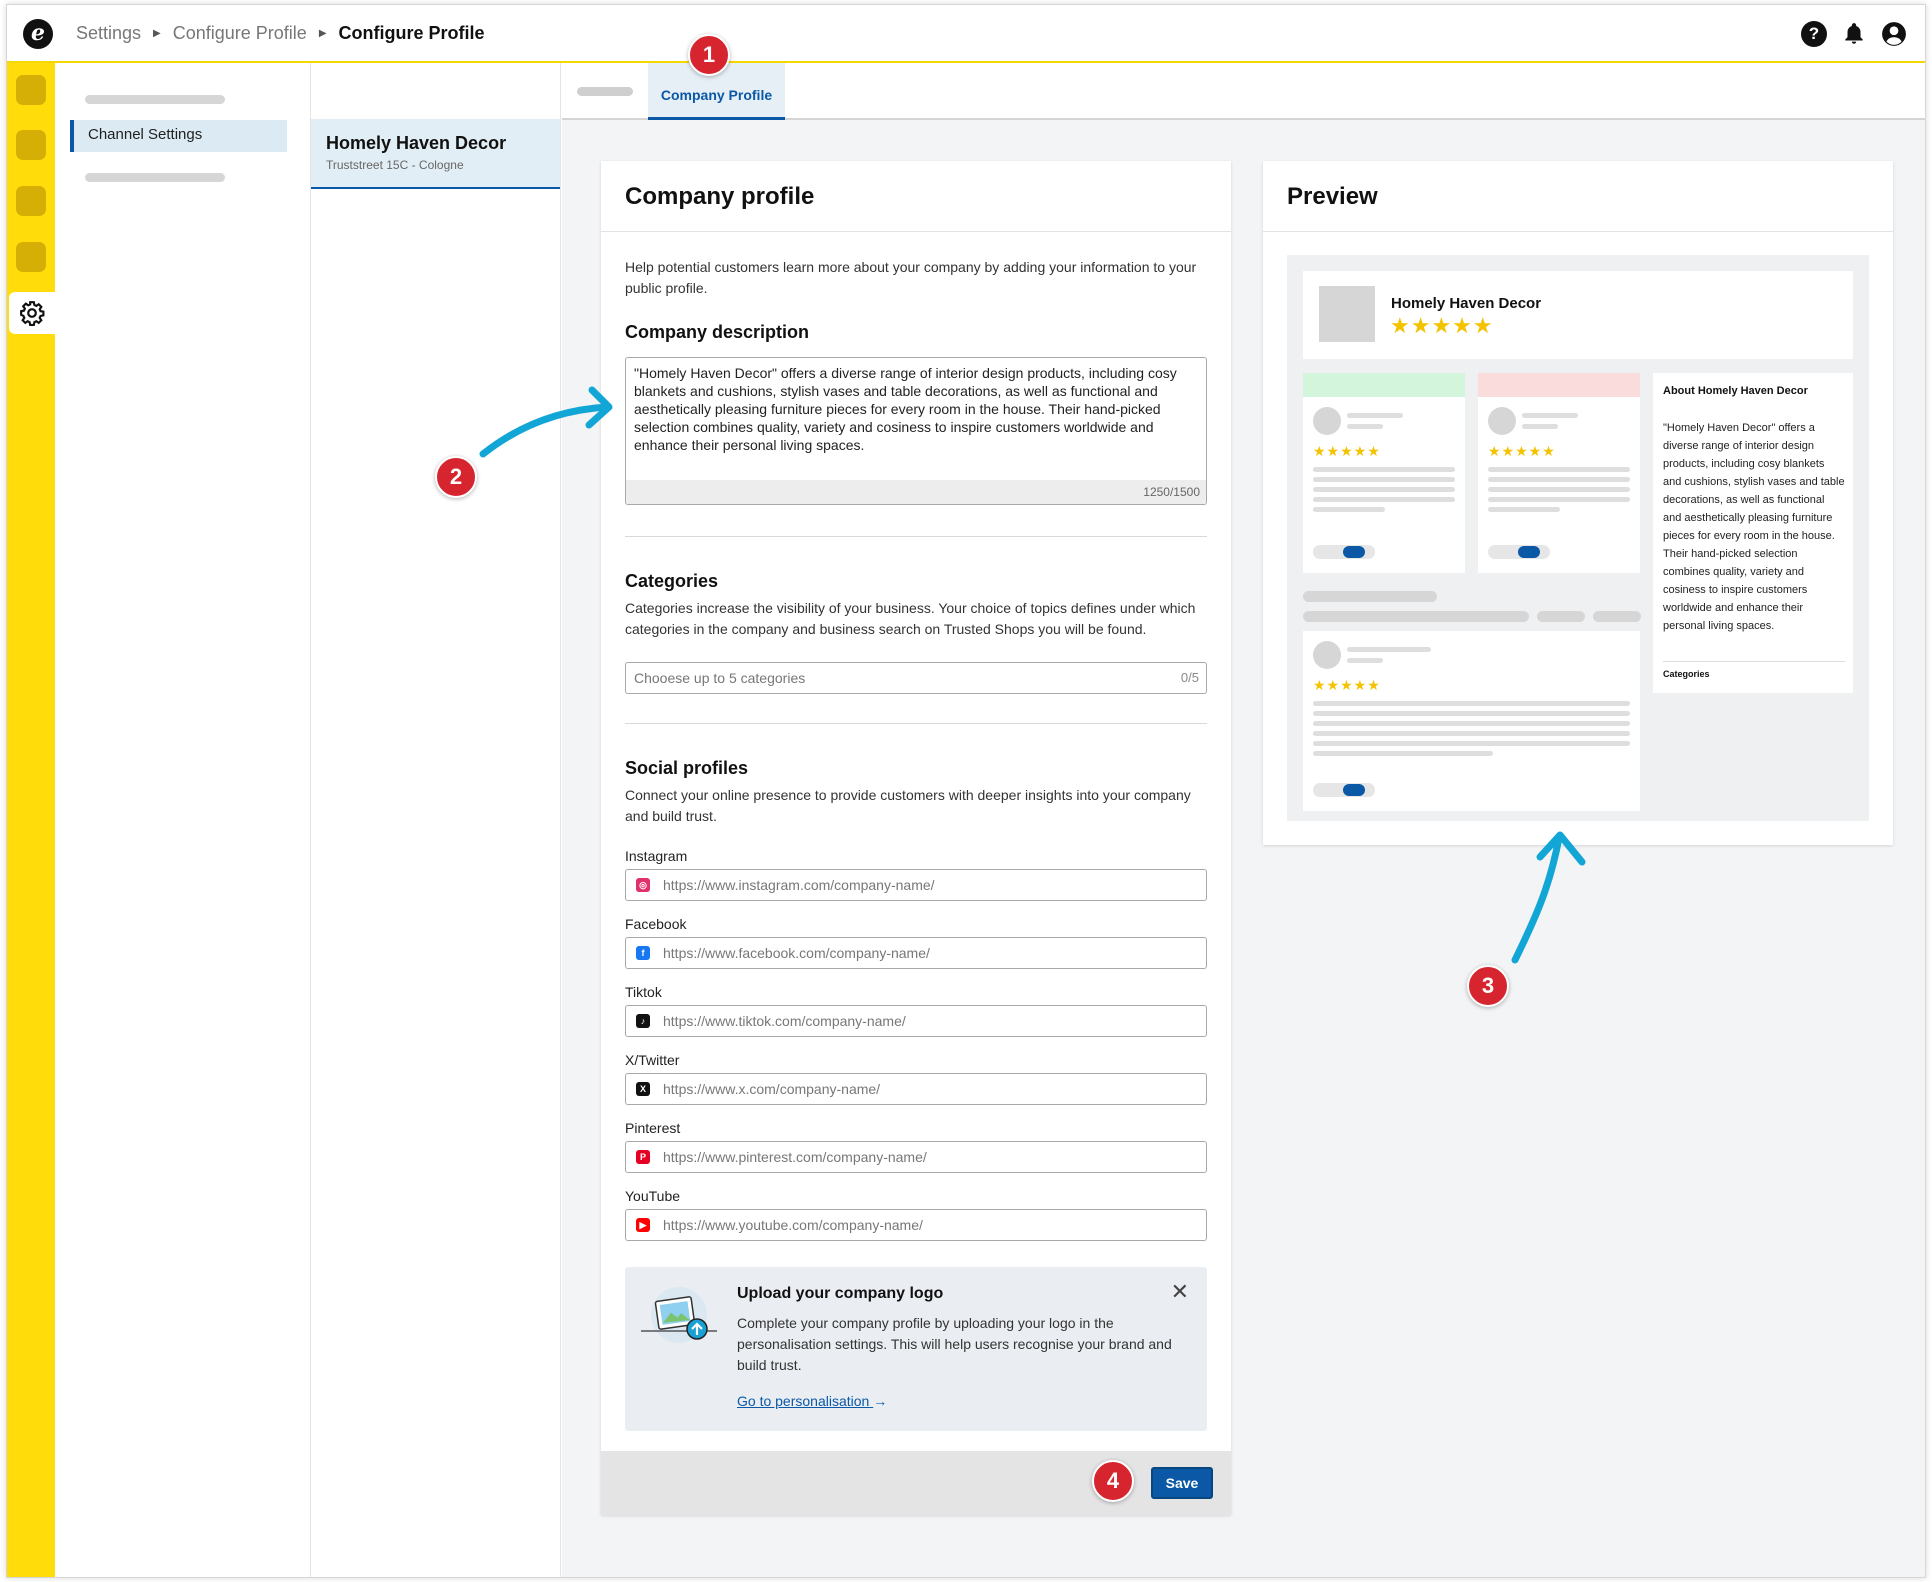  What do you see at coordinates (1894, 34) in the screenshot?
I see `account-icon` at bounding box center [1894, 34].